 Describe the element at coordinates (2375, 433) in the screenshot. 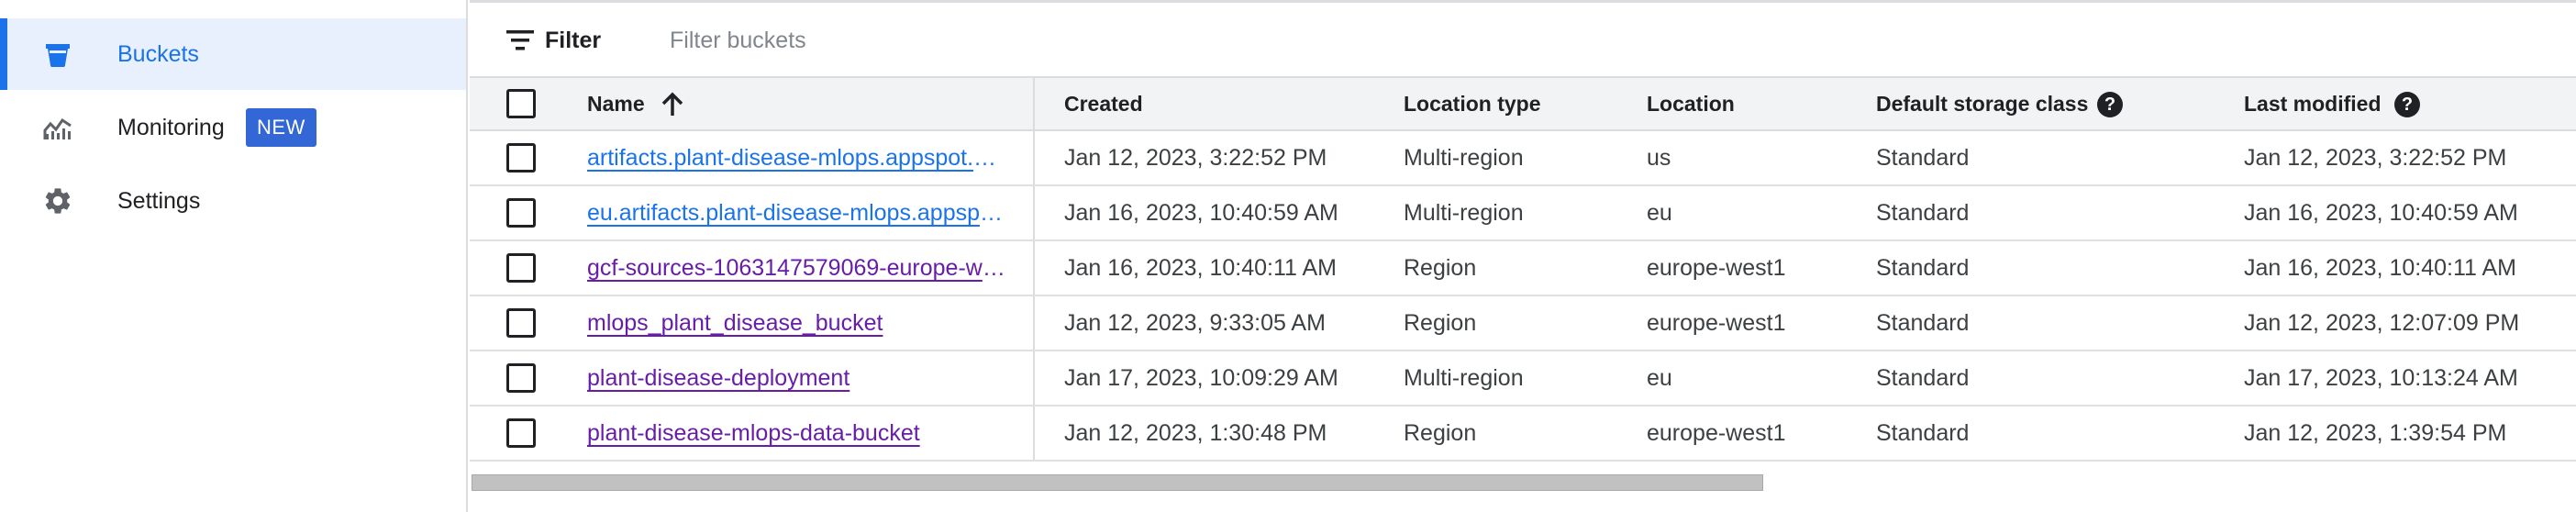

I see `last-modified-cell: Jan 12, 2023, 1:39:54 PM` at that location.